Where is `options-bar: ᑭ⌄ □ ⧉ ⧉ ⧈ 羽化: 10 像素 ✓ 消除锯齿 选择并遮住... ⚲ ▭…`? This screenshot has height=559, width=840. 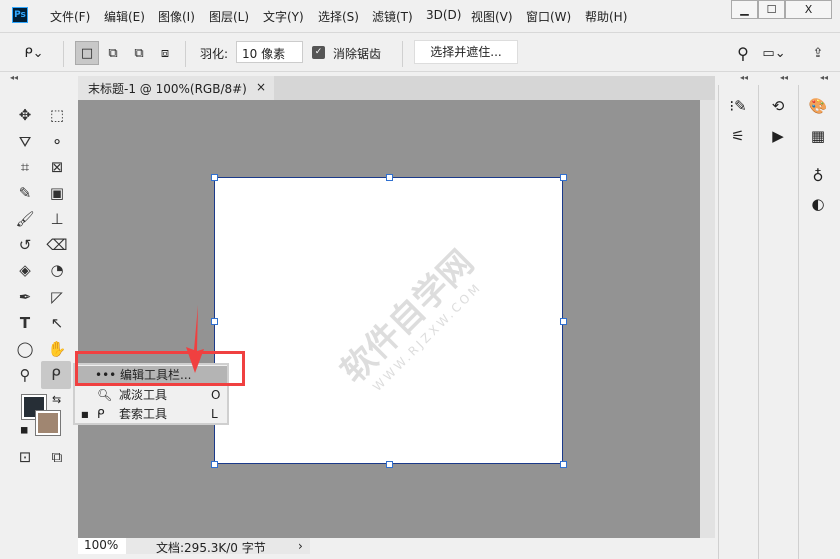
options-bar: ᑭ⌄ □ ⧉ ⧉ ⧈ 羽化: 10 像素 ✓ 消除锯齿 选择并遮住... ⚲ ▭… is located at coordinates (420, 52).